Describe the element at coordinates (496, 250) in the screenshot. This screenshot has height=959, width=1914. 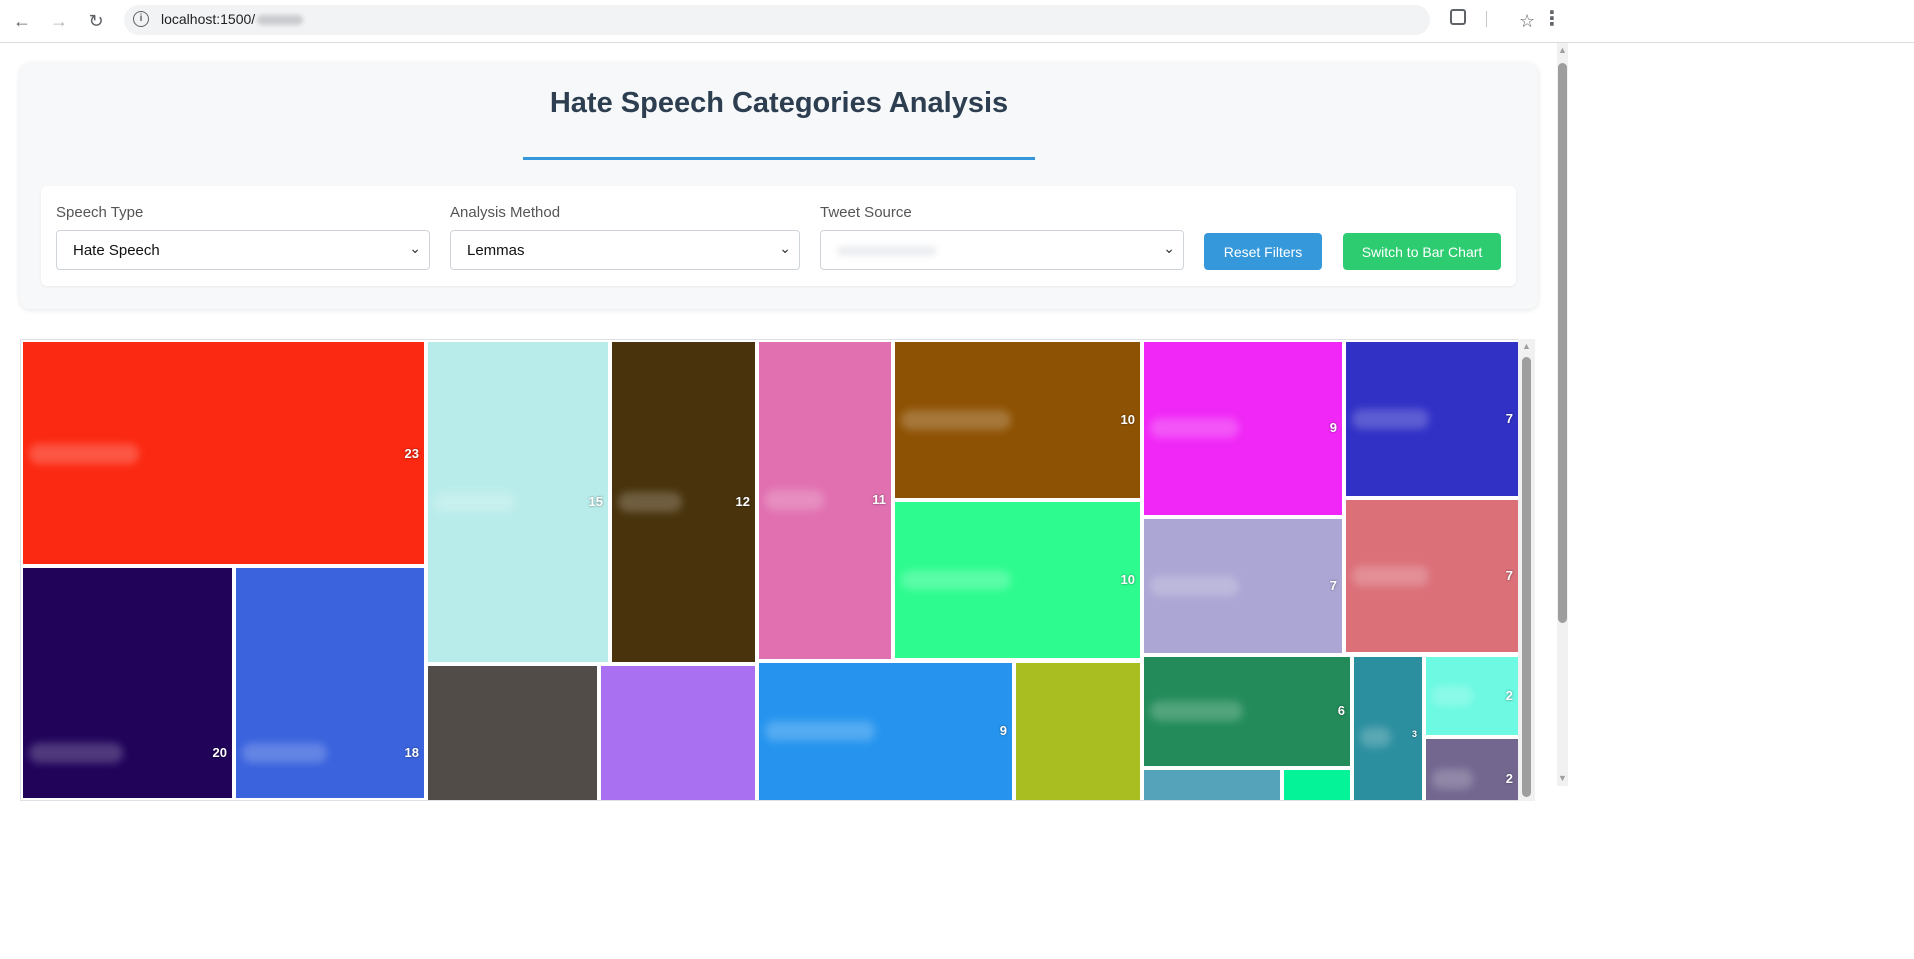
I see `analysis-method-value: Lemmas` at that location.